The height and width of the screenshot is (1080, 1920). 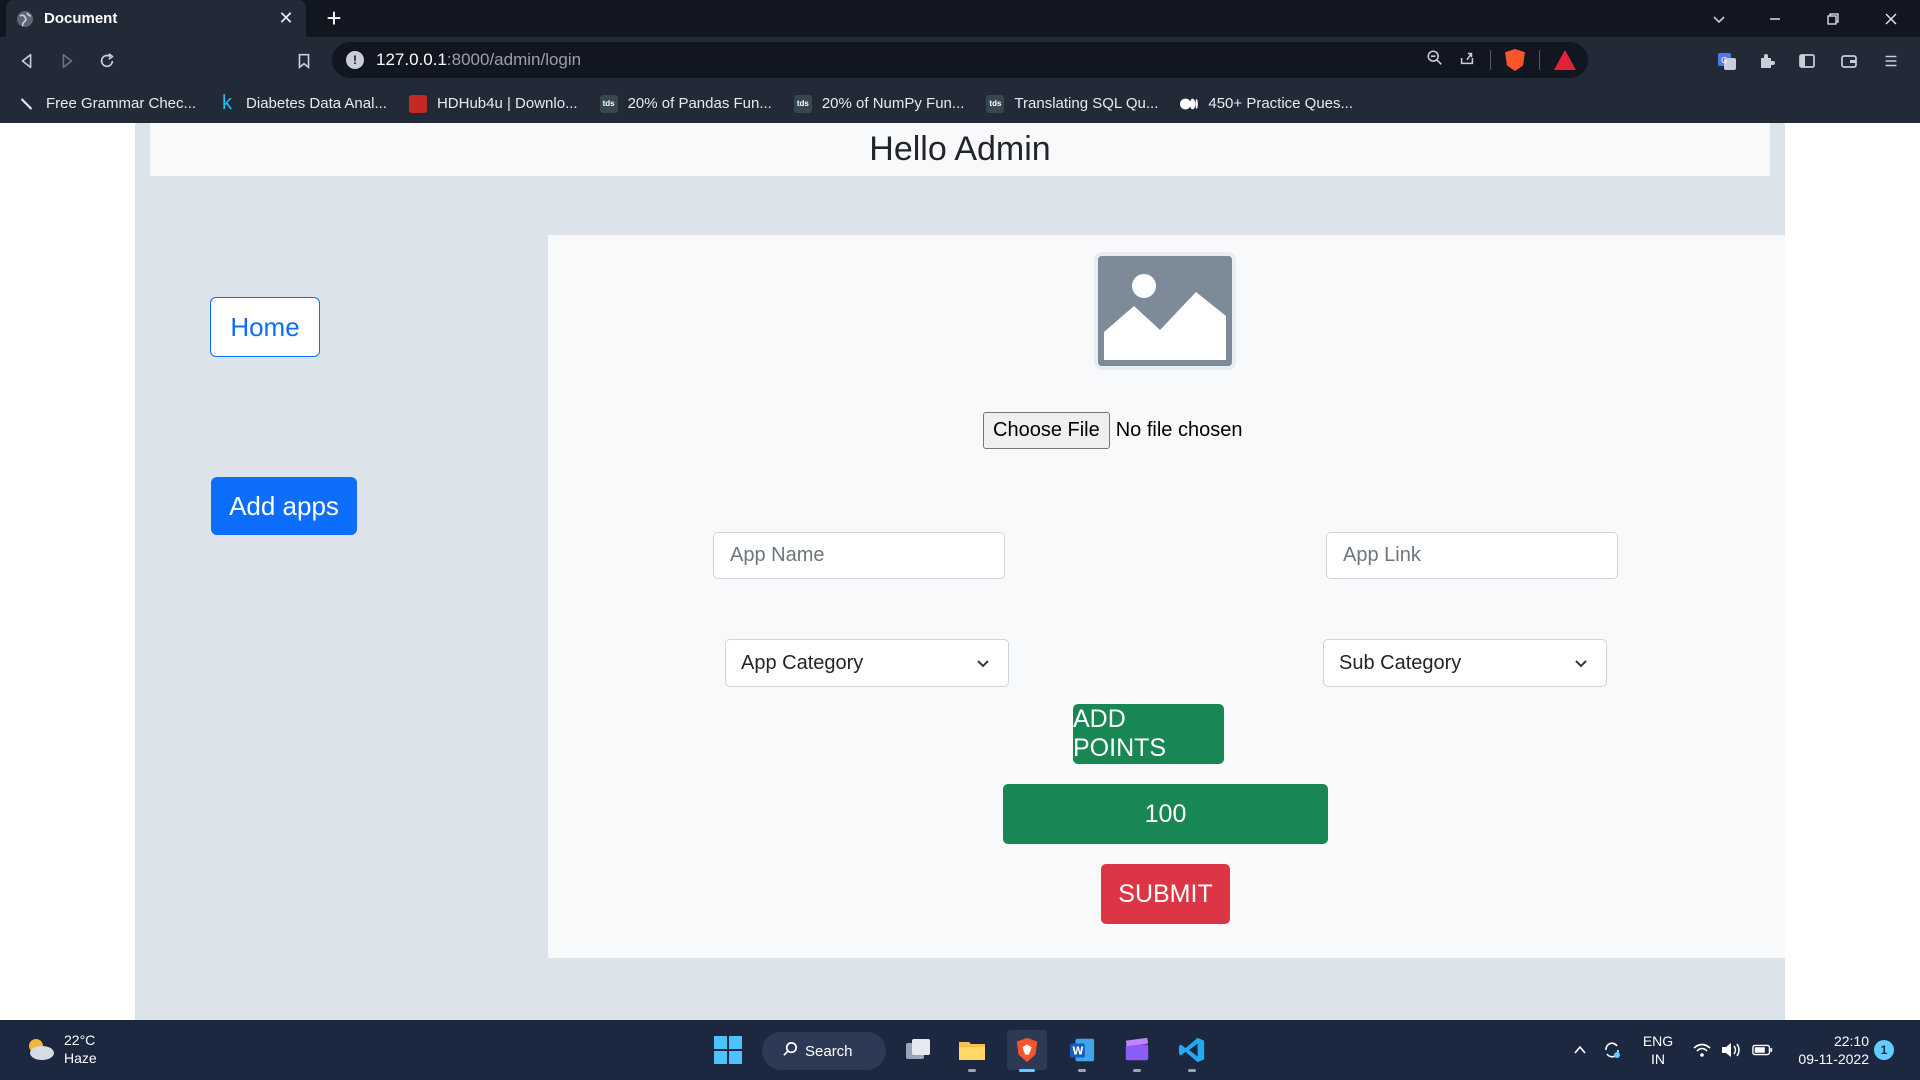 I want to click on sidebar-toggle-icon, so click(x=1807, y=61).